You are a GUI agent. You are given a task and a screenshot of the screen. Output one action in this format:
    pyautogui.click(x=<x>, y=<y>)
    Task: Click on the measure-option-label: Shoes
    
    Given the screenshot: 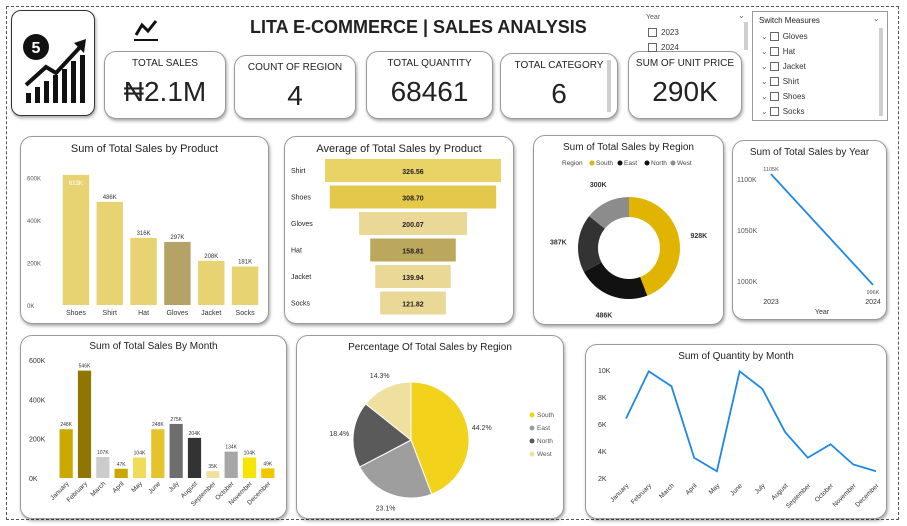 What is the action you would take?
    pyautogui.click(x=794, y=96)
    